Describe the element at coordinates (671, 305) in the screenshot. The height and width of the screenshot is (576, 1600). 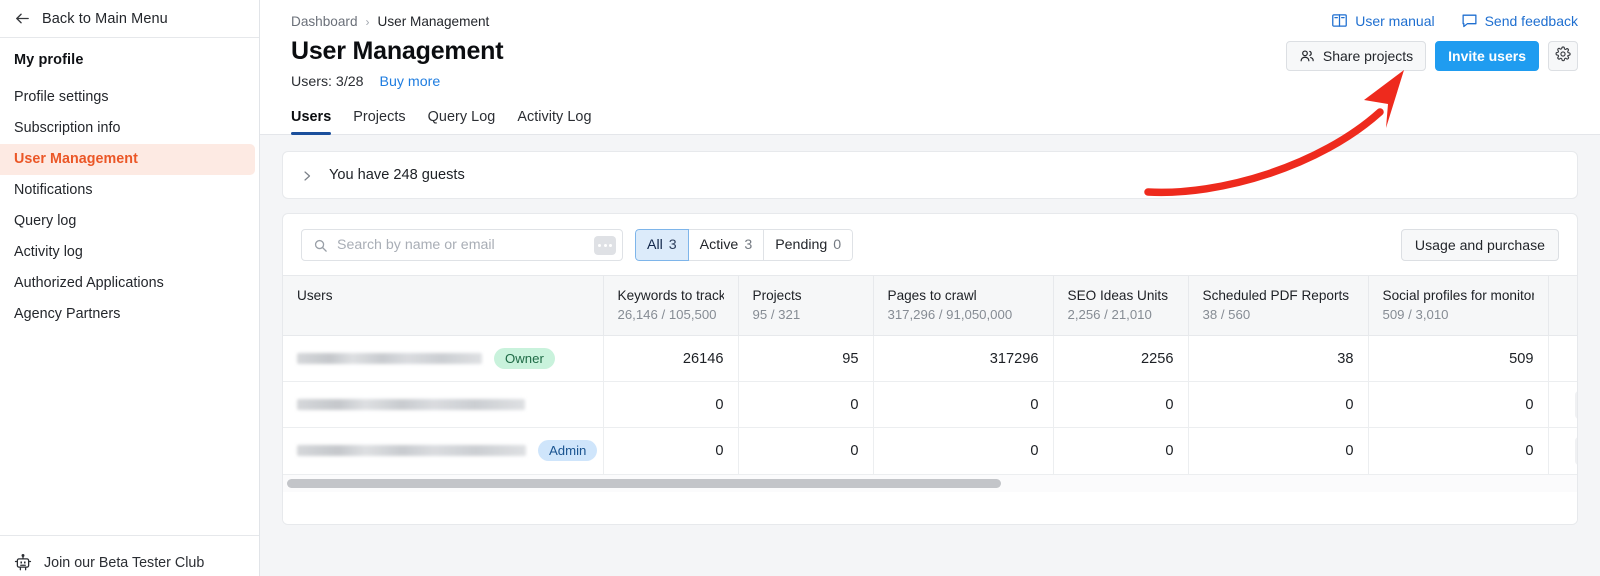
I see `col-header-keywords: Keywords to track 26,146 / 105,500` at that location.